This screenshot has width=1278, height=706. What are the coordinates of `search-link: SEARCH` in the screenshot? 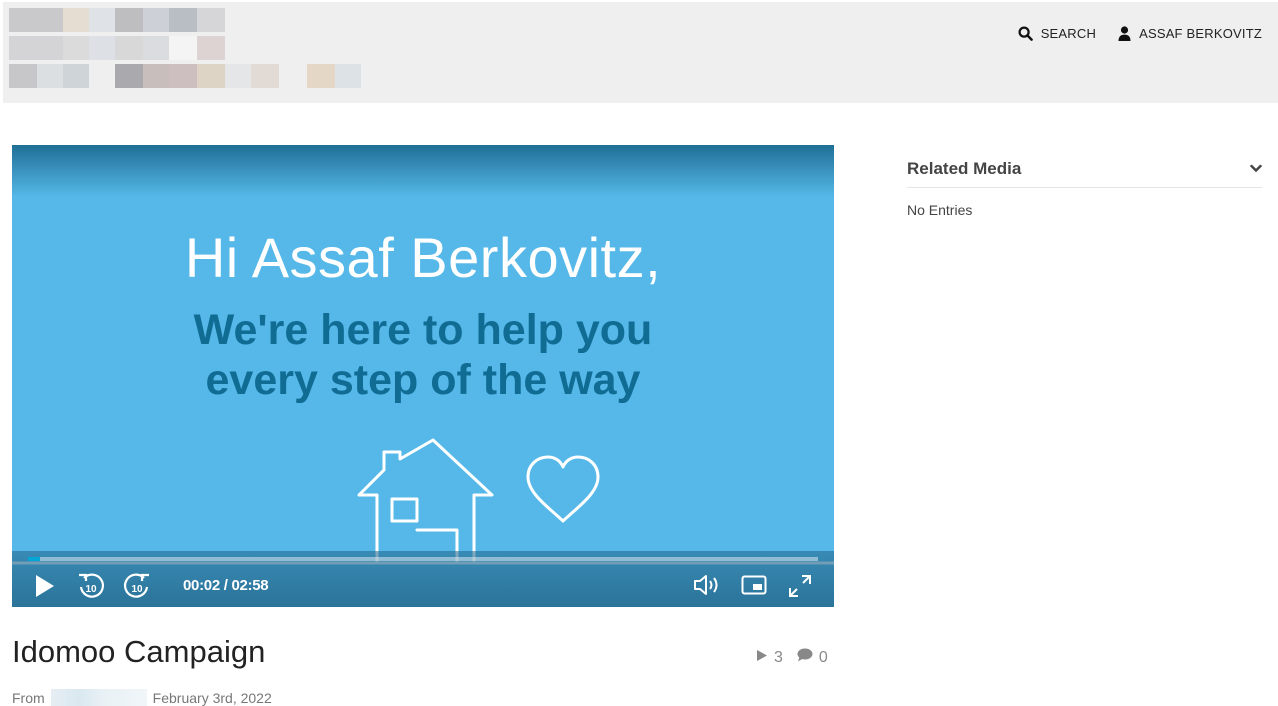 It's located at (1057, 33).